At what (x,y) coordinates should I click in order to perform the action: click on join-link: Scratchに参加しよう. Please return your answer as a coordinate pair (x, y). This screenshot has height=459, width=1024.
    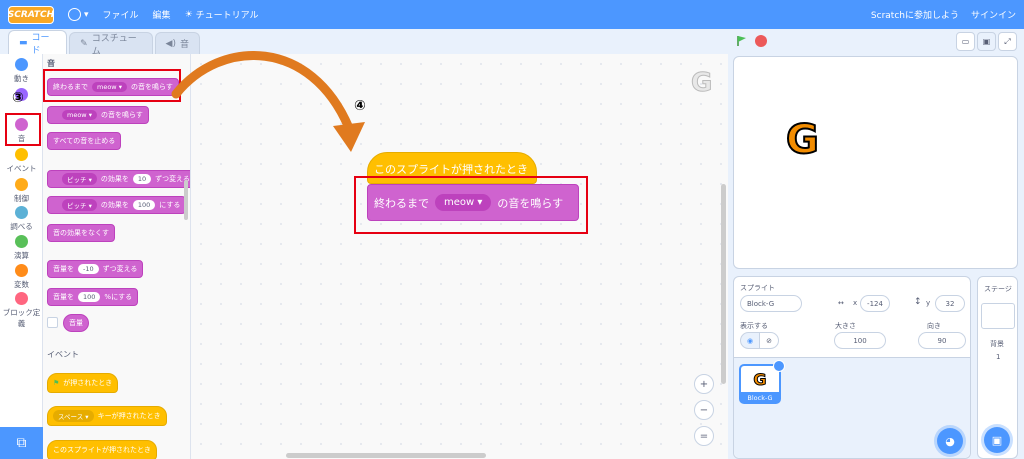
    Looking at the image, I should click on (915, 14).